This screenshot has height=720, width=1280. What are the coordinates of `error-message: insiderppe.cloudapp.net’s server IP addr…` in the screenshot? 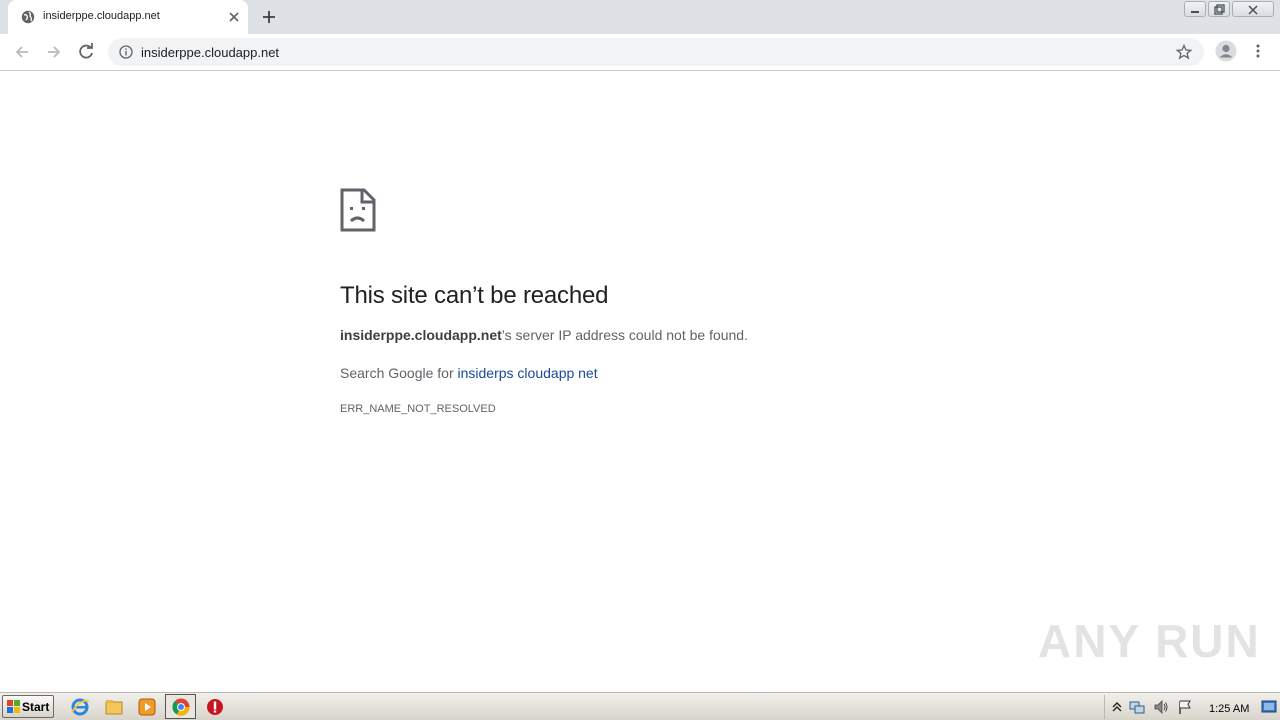 It's located at (650, 335).